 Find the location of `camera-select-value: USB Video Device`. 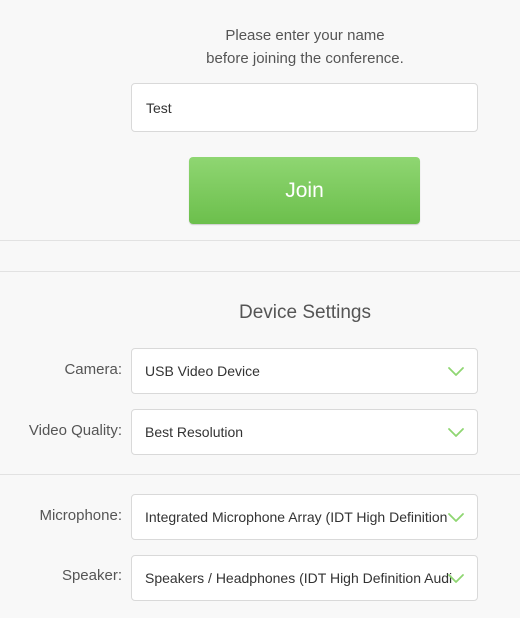

camera-select-value: USB Video Device is located at coordinates (202, 371).